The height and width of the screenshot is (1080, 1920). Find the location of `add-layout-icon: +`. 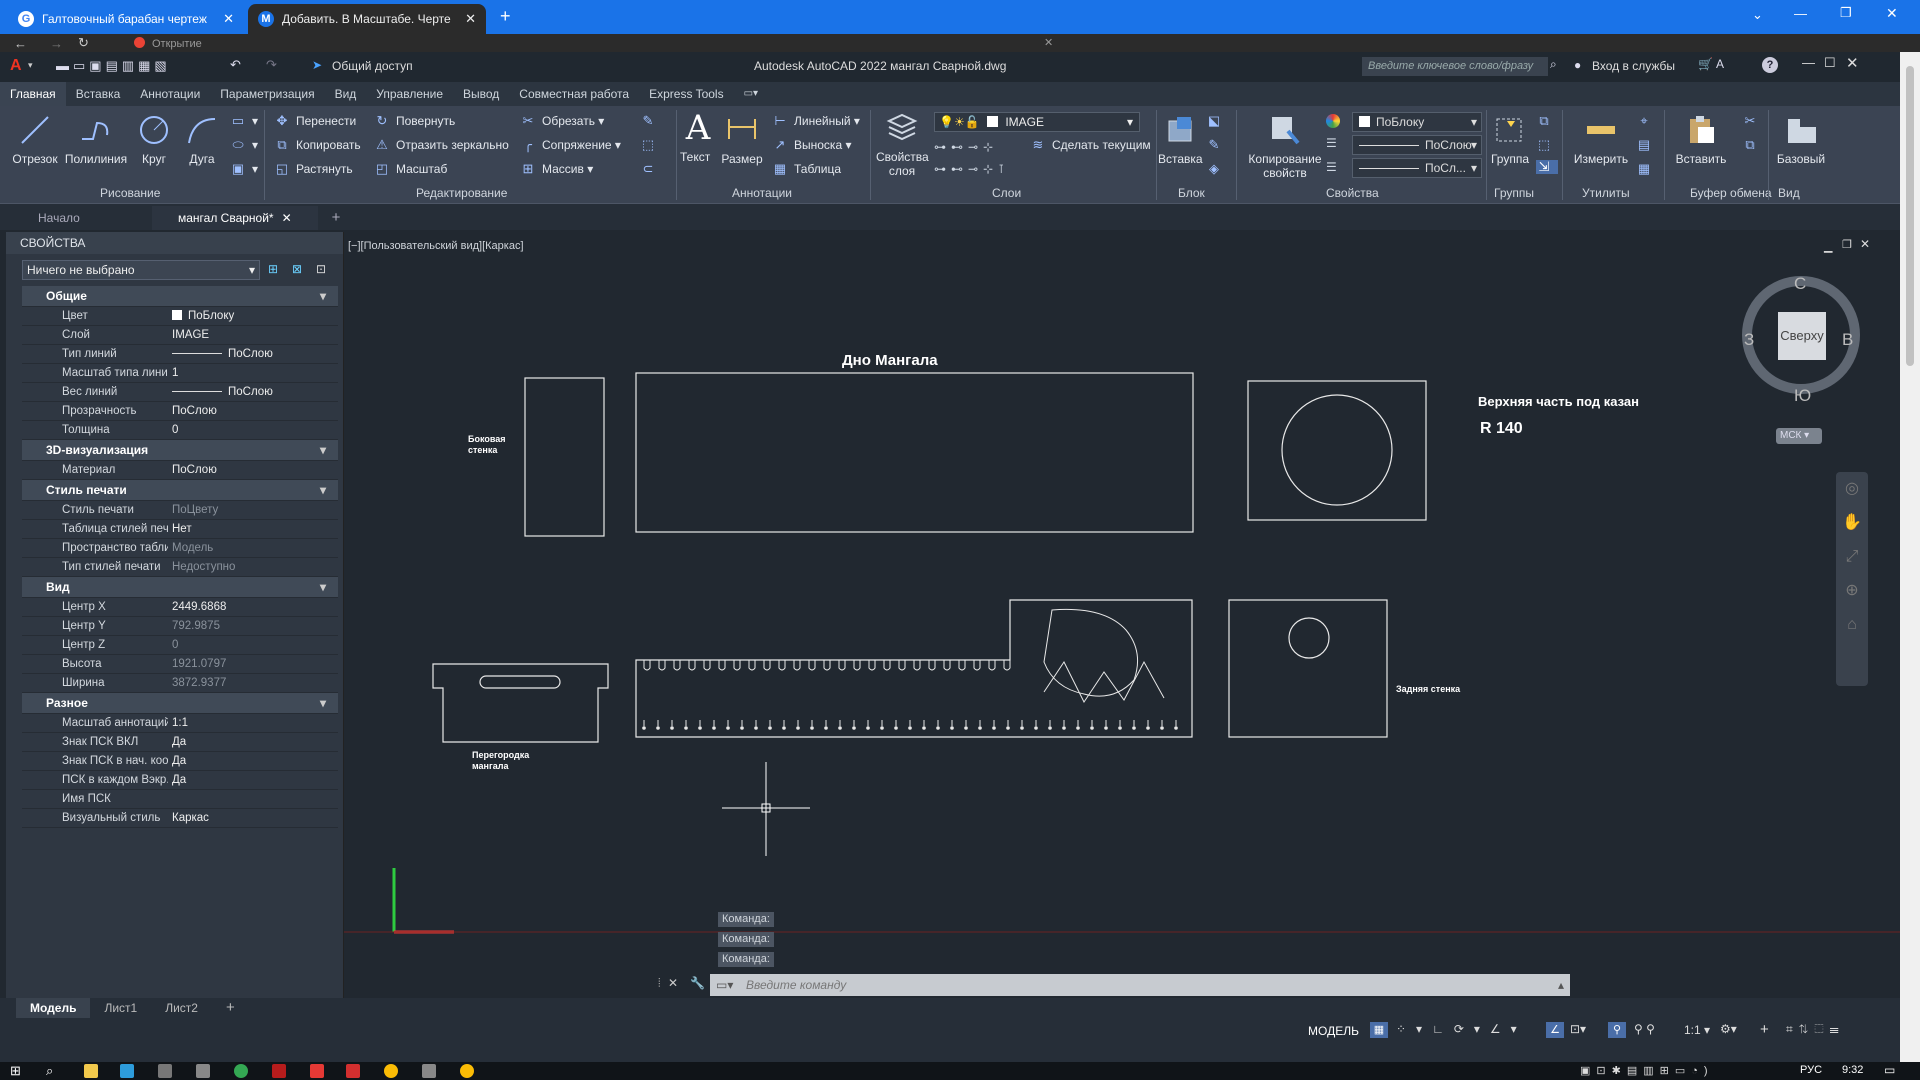

add-layout-icon: + is located at coordinates (230, 1008).